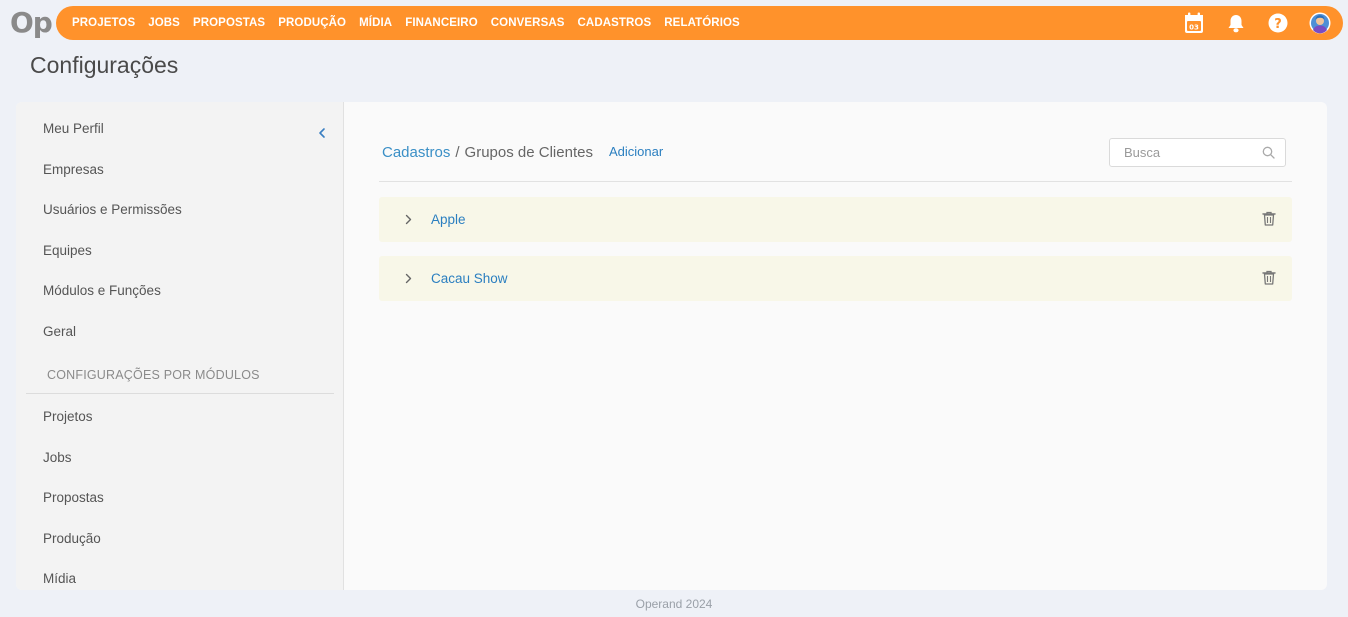 This screenshot has width=1348, height=617. What do you see at coordinates (68, 416) in the screenshot?
I see `sidebar-item-projetos: Projetos` at bounding box center [68, 416].